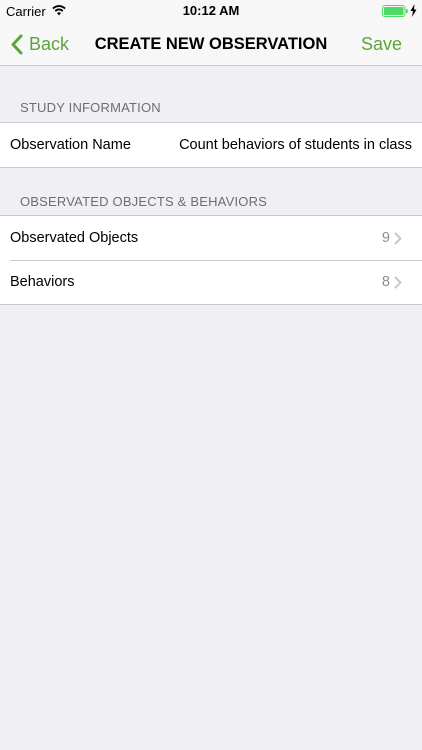 This screenshot has height=750, width=422. What do you see at coordinates (385, 282) in the screenshot?
I see `behaviors-count: 8` at bounding box center [385, 282].